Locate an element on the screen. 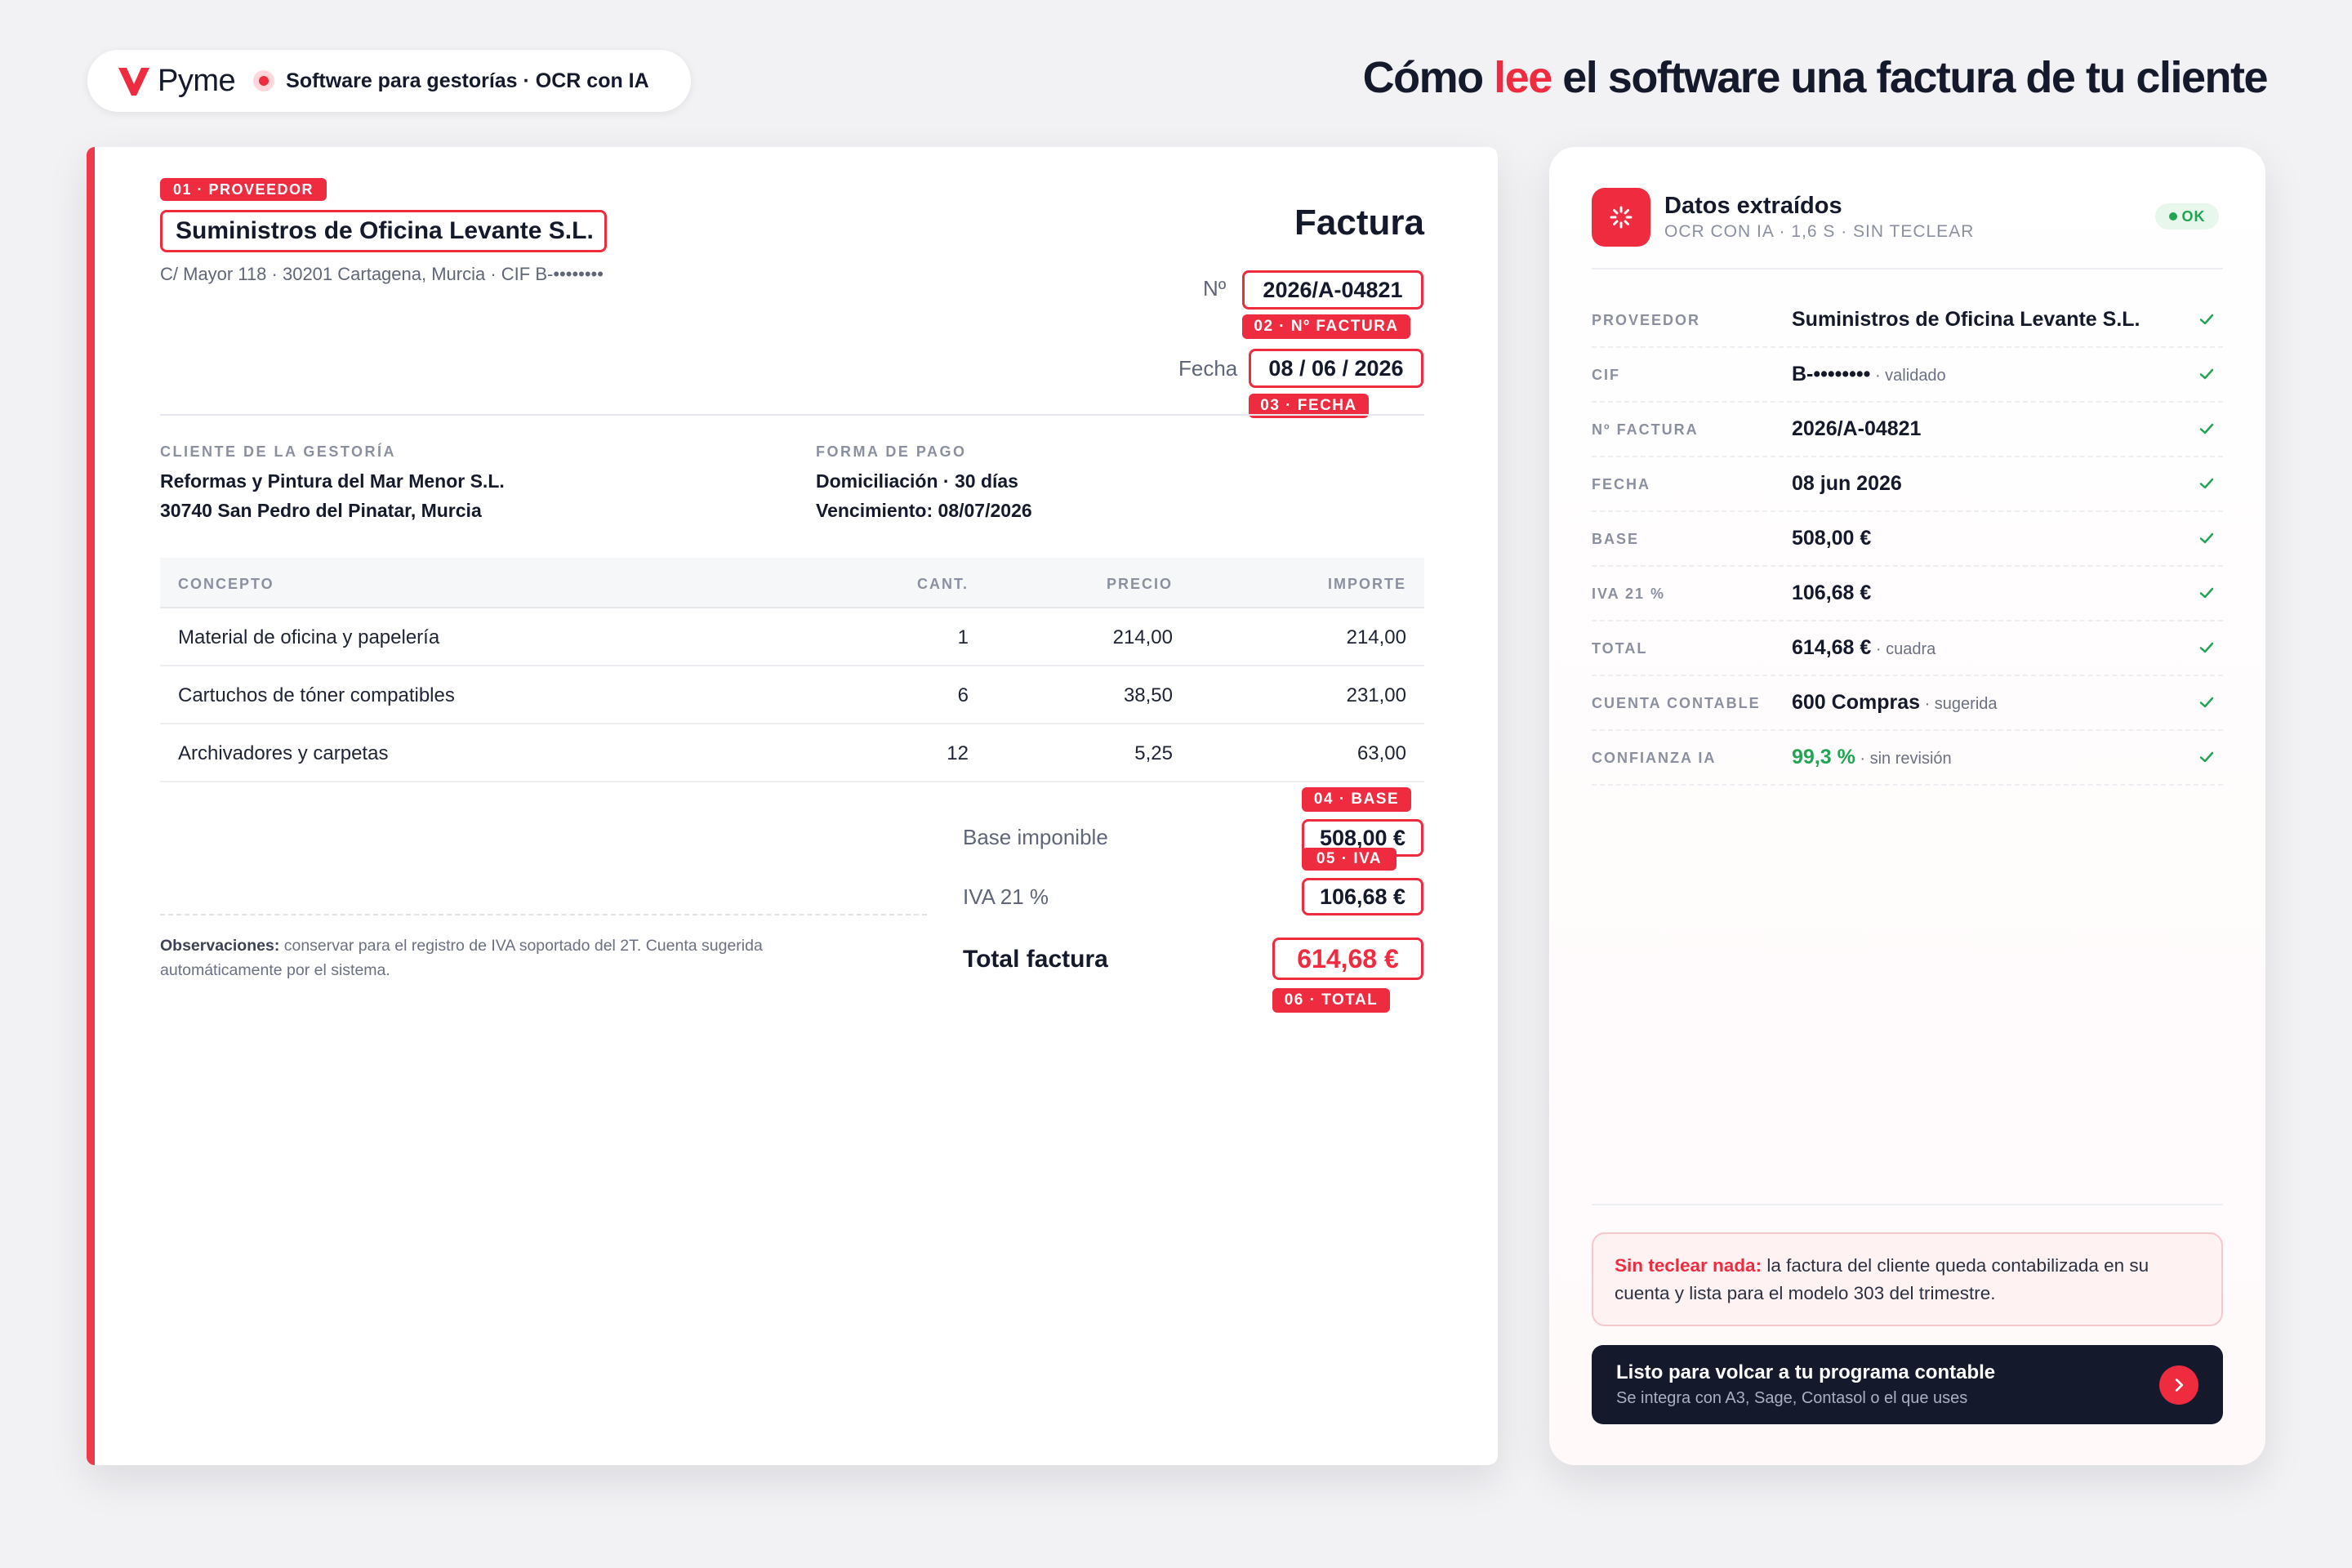 This screenshot has height=1568, width=2352. client-name: Reformas y Pintura del Mar Menor S.L. is located at coordinates (332, 481).